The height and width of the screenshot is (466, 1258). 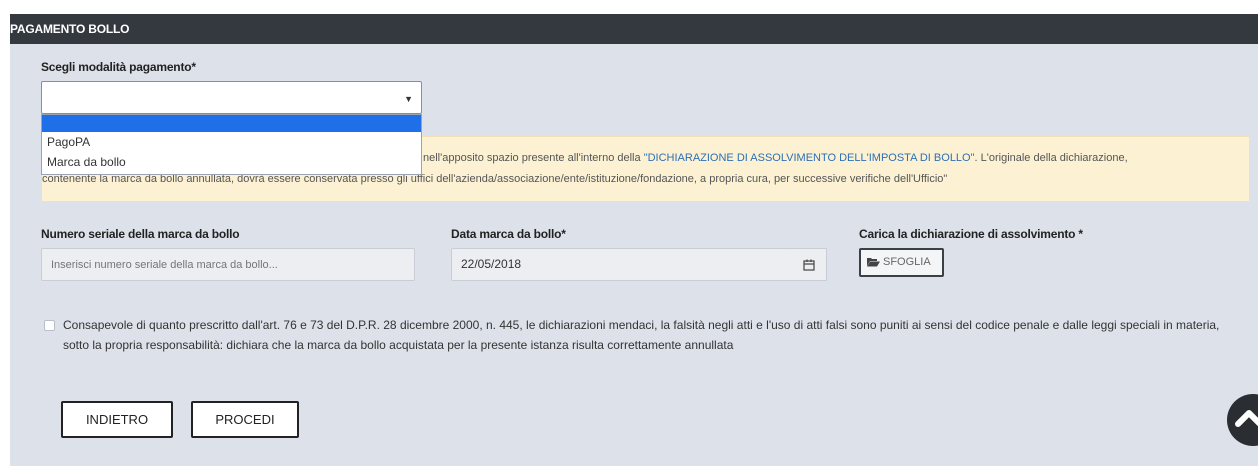 What do you see at coordinates (245, 419) in the screenshot?
I see `next-button: PROCEDI` at bounding box center [245, 419].